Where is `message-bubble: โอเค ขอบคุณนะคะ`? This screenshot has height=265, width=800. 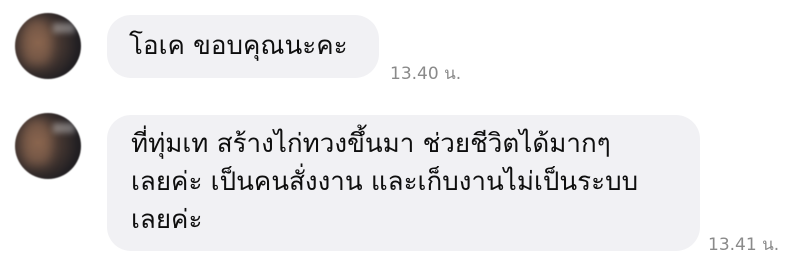 message-bubble: โอเค ขอบคุณนะคะ is located at coordinates (243, 46).